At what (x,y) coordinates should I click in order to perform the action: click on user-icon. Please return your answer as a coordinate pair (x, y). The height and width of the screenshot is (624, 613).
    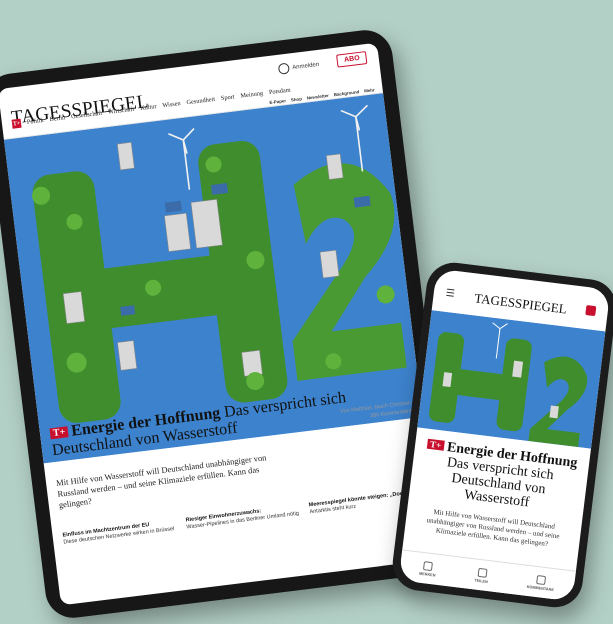
    Looking at the image, I should click on (283, 68).